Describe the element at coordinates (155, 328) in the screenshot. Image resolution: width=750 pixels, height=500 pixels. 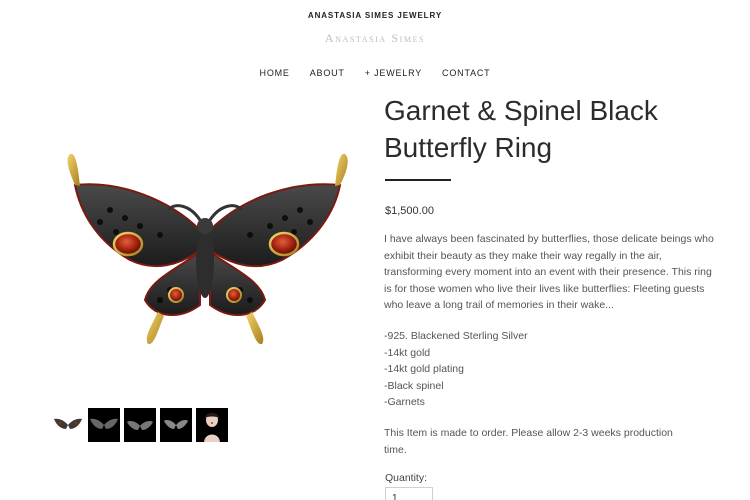
I see `gold-prong-left-bottom` at that location.